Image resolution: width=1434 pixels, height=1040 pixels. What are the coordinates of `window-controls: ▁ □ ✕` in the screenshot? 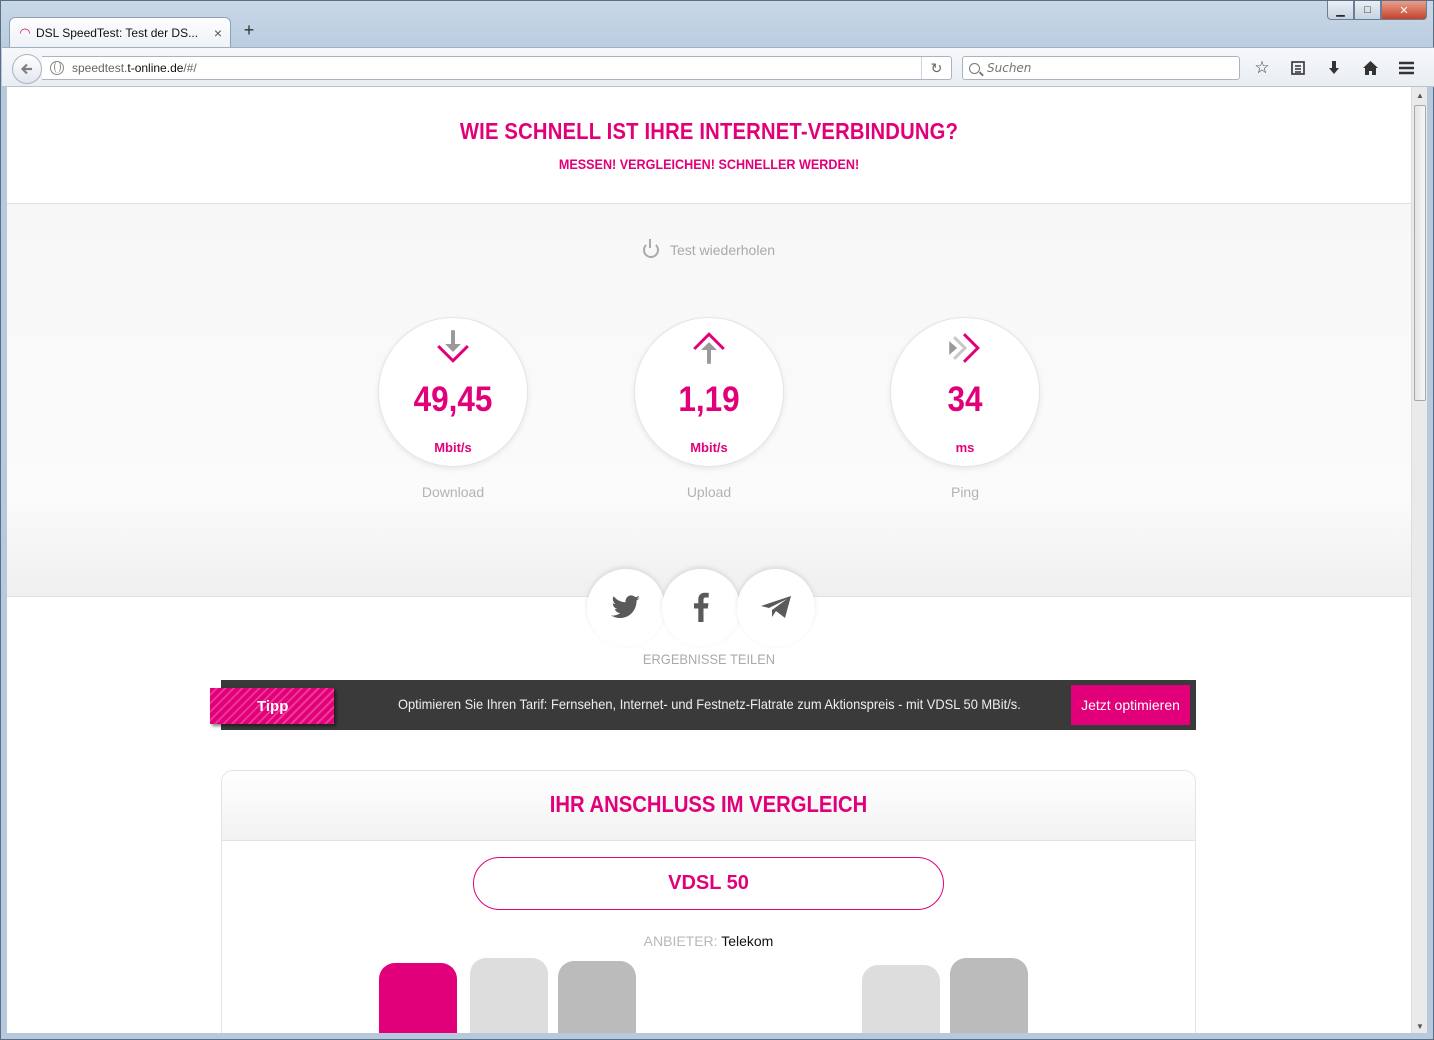 It's located at (1377, 10).